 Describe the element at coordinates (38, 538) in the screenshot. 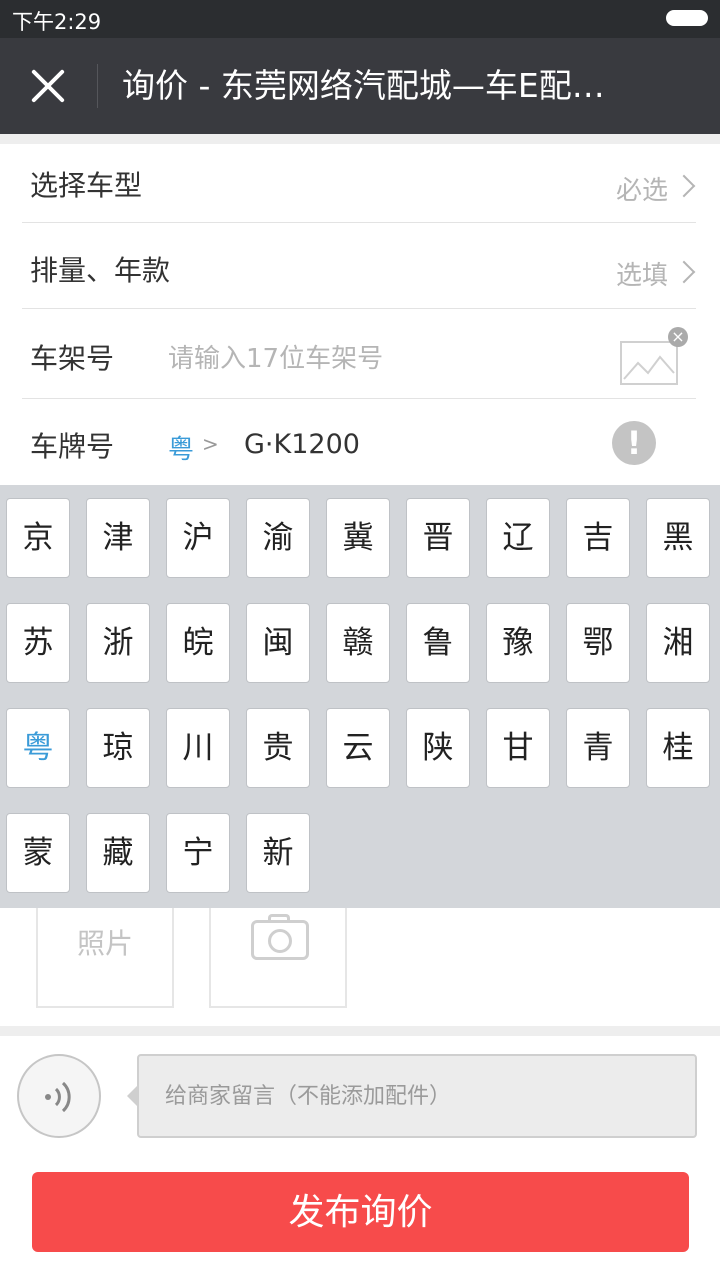

I see `key-province: 京` at that location.